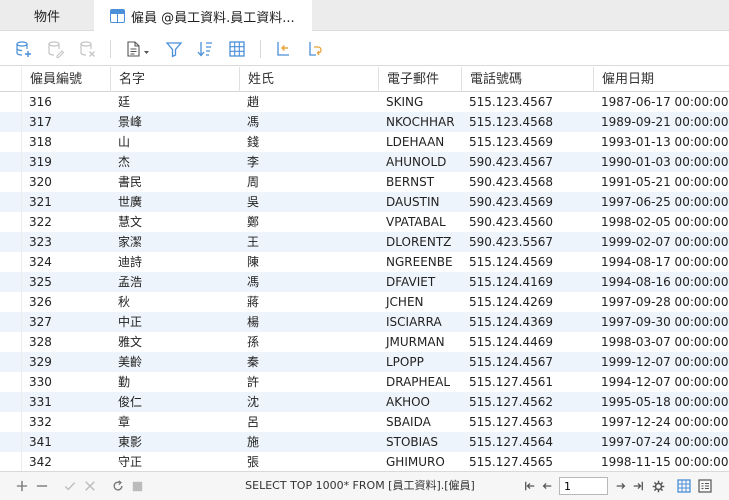 Image resolution: width=729 pixels, height=500 pixels. I want to click on cell-employee-id: 342, so click(65, 461).